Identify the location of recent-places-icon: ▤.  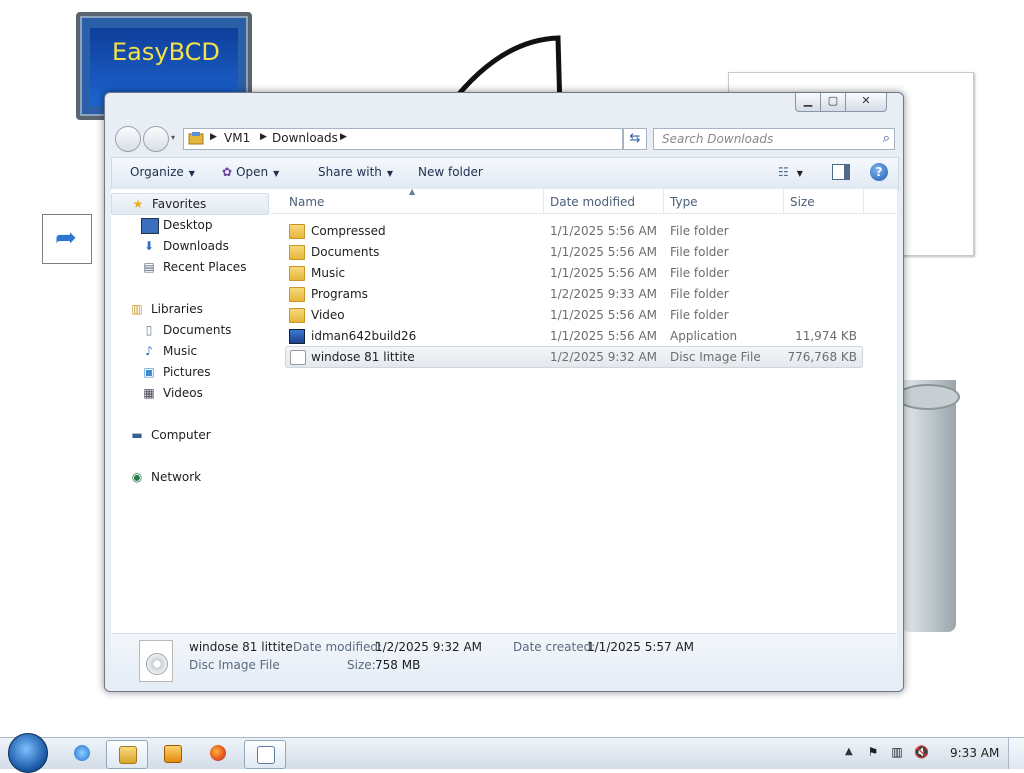
(149, 267).